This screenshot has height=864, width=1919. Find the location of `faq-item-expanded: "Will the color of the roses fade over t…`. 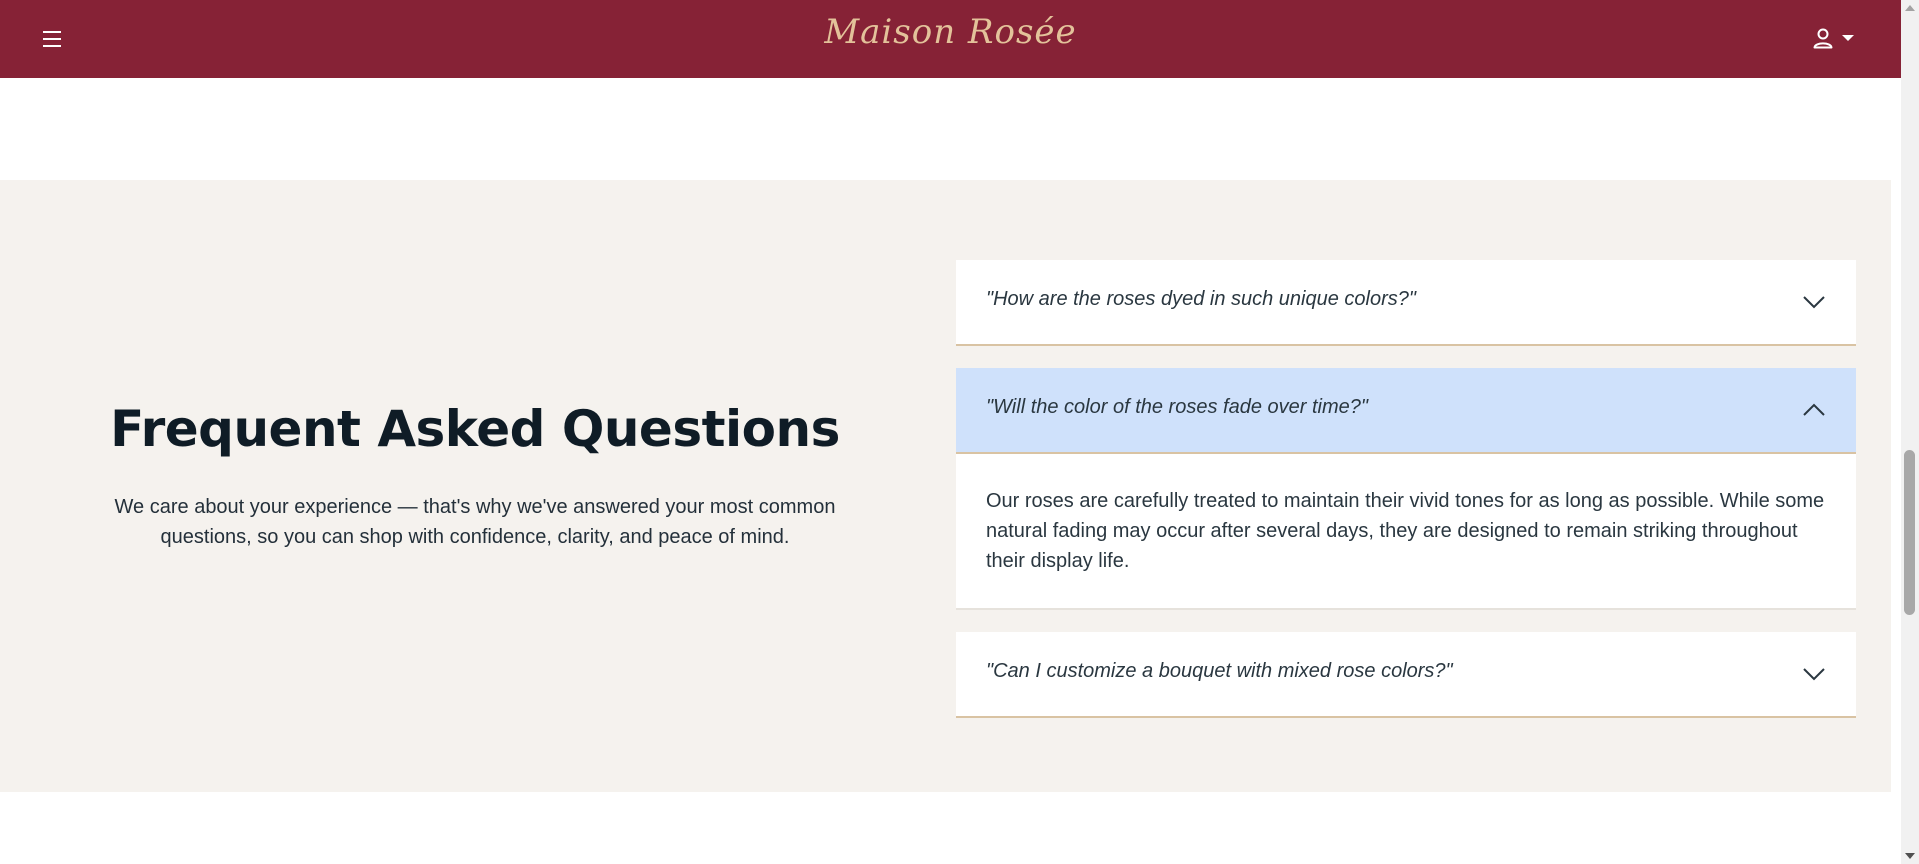

faq-item-expanded: "Will the color of the roses fade over t… is located at coordinates (1406, 489).